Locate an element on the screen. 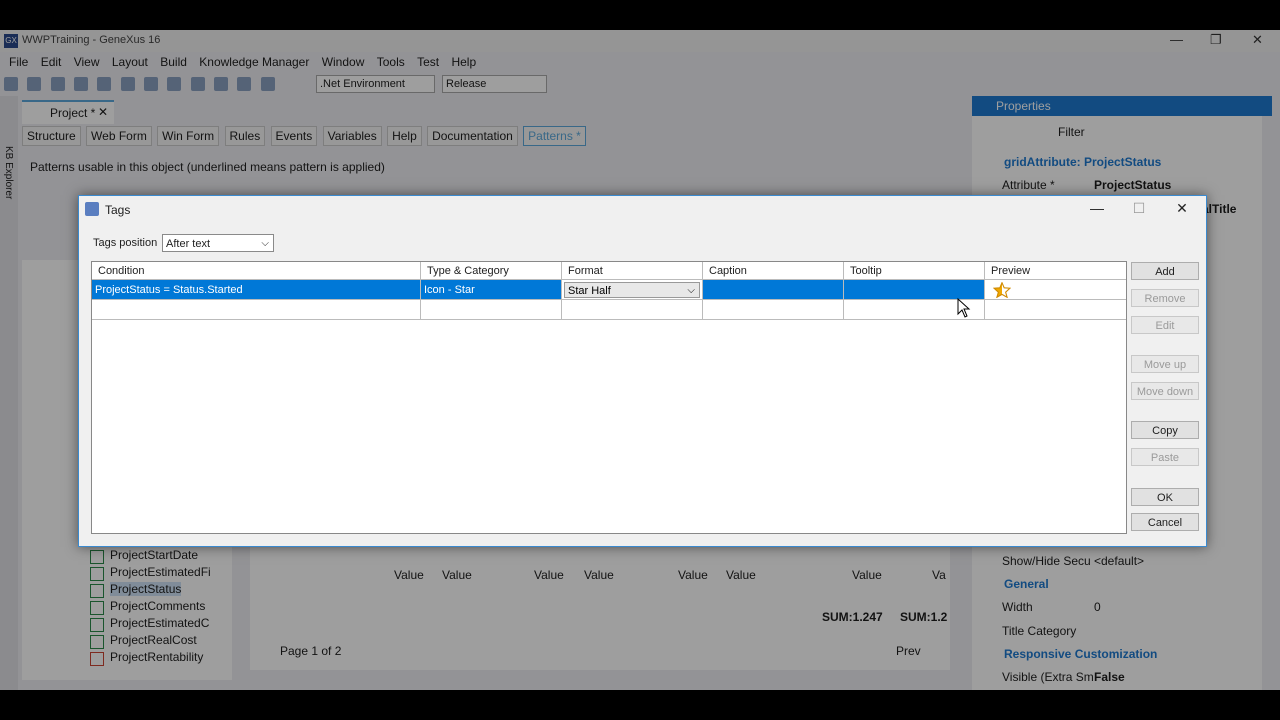 This screenshot has width=1280, height=720. format-value: Star Half is located at coordinates (589, 291).